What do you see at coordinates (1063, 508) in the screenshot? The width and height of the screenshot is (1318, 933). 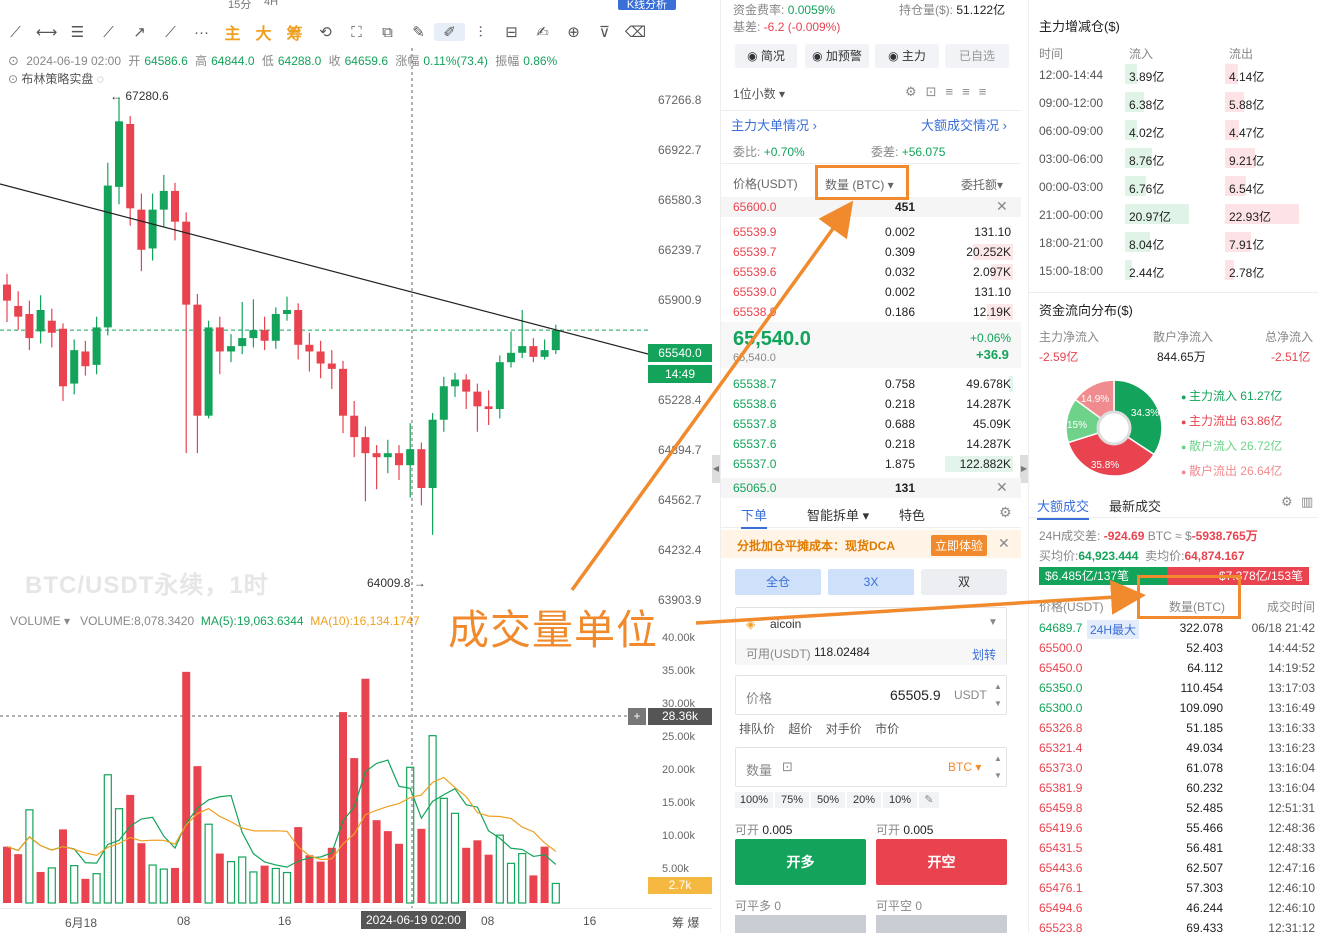 I see `tab-big-trades: 大额成交` at bounding box center [1063, 508].